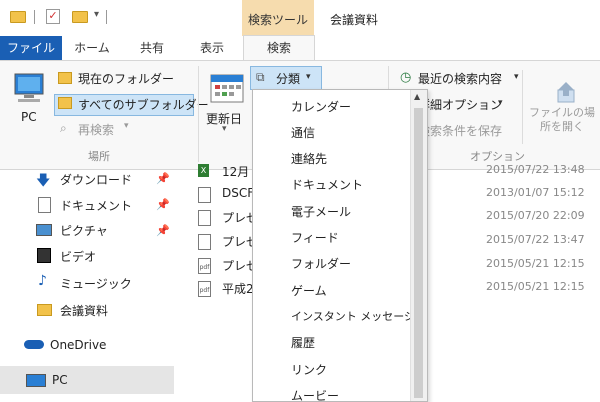 This screenshot has height=402, width=600. Describe the element at coordinates (321, 211) in the screenshot. I see `menu-item-email: 電子メール` at that location.